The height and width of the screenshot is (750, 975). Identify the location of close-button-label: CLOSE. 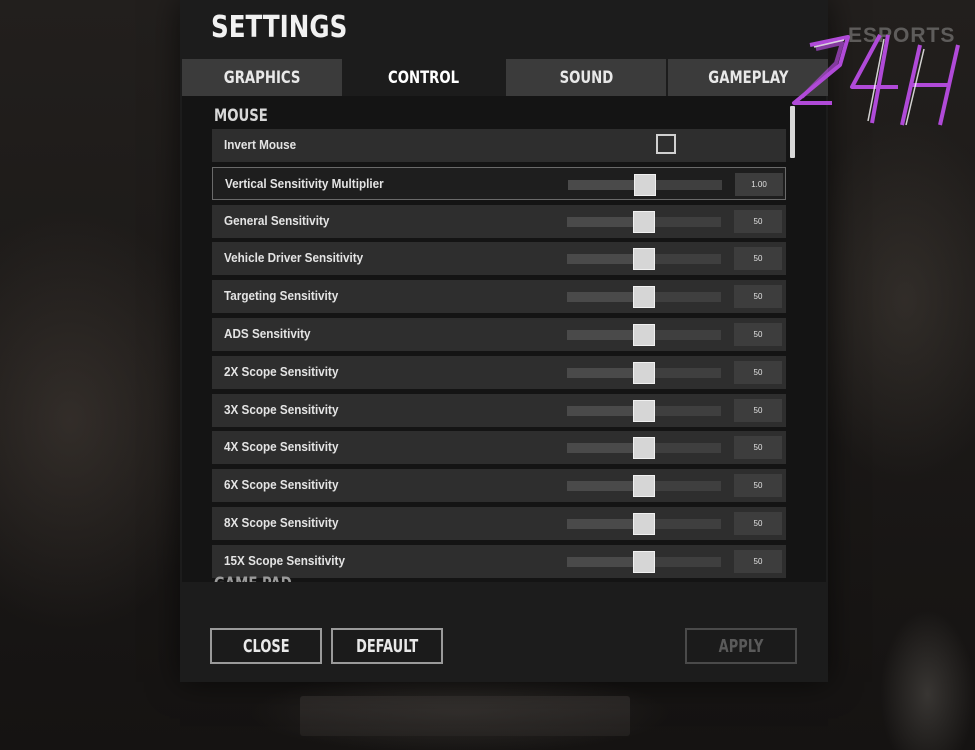
(266, 646).